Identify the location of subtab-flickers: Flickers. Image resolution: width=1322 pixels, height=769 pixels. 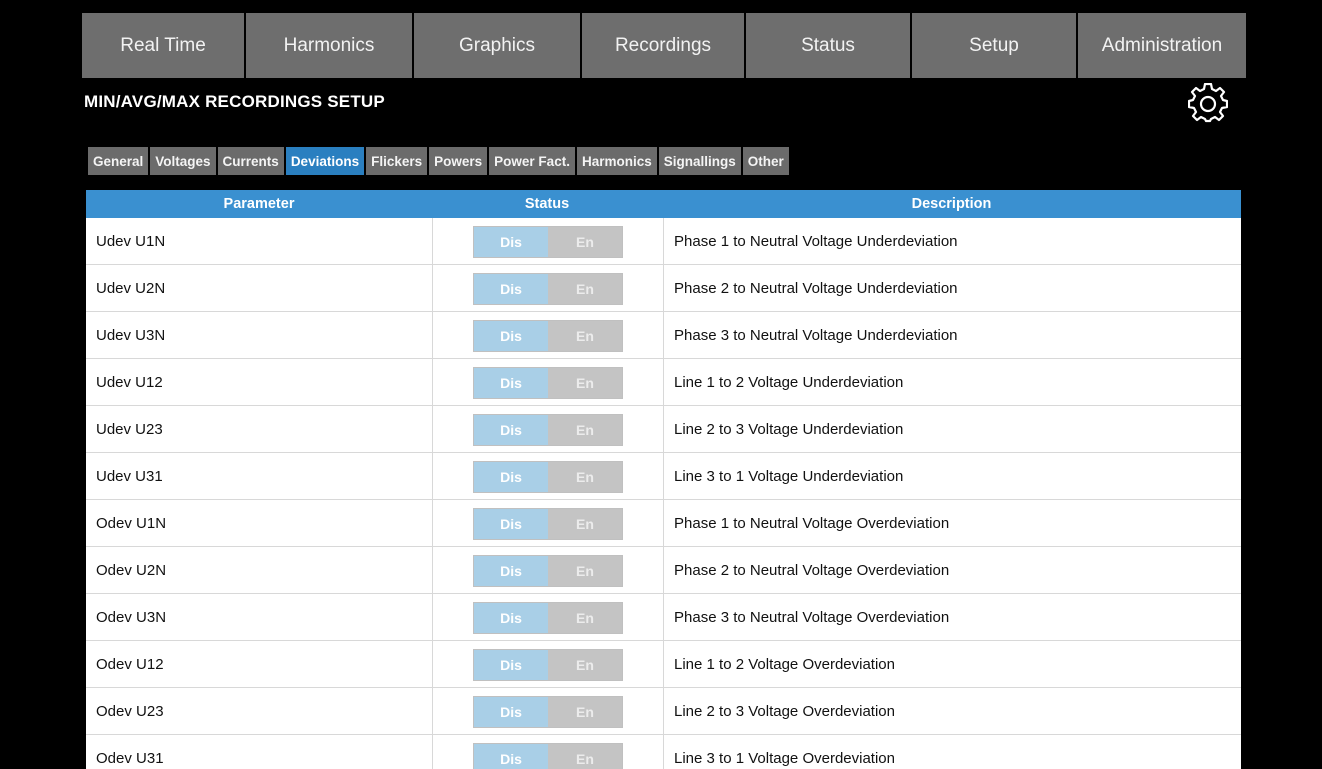
(397, 161).